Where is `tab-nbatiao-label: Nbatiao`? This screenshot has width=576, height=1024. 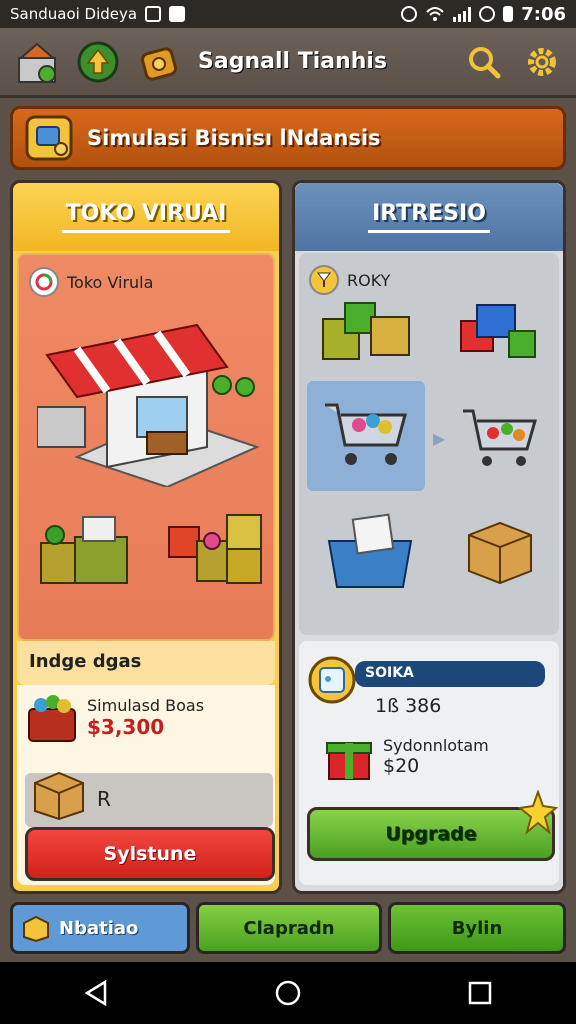
tab-nbatiao-label: Nbatiao is located at coordinates (99, 928).